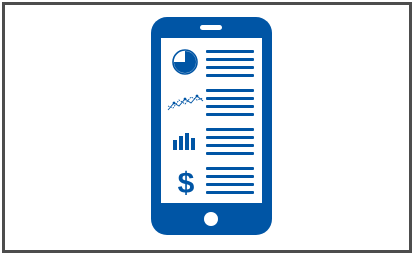  What do you see at coordinates (211, 27) in the screenshot?
I see `speaker-slot` at bounding box center [211, 27].